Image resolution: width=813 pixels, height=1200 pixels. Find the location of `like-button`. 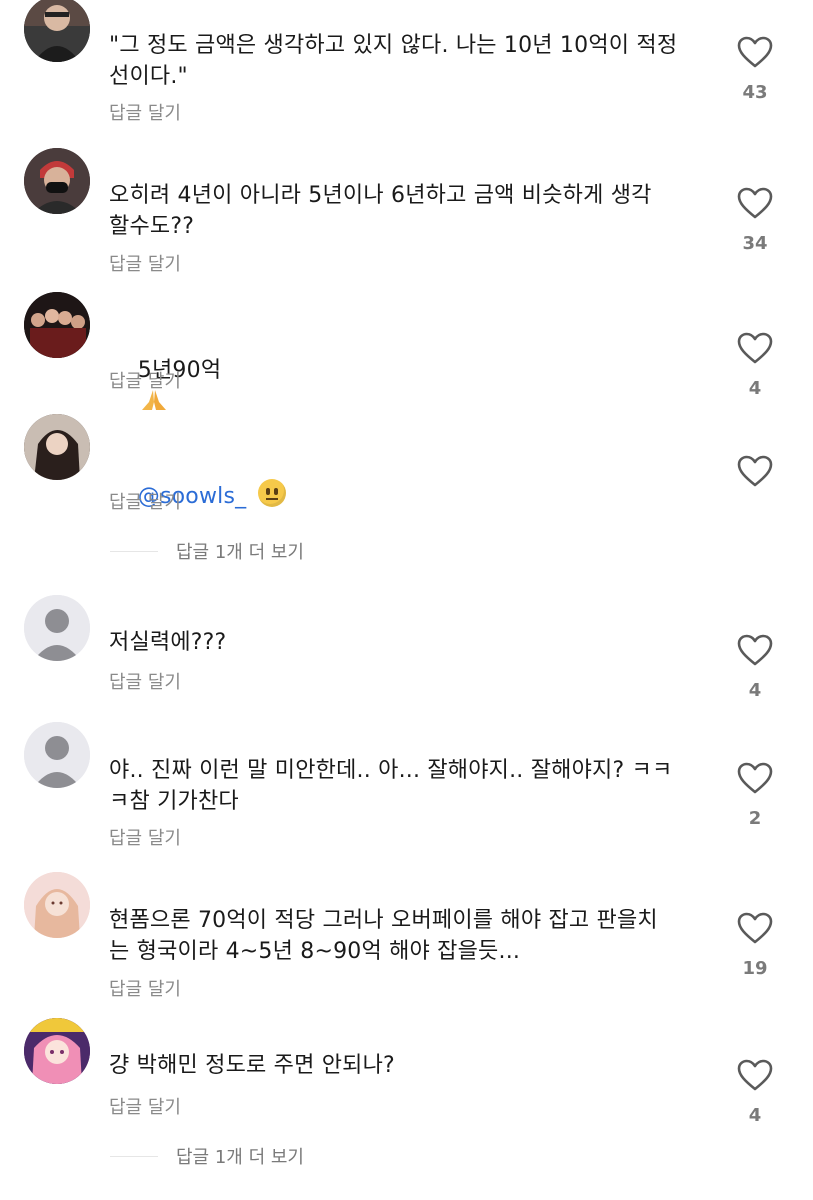

like-button is located at coordinates (755, 471).